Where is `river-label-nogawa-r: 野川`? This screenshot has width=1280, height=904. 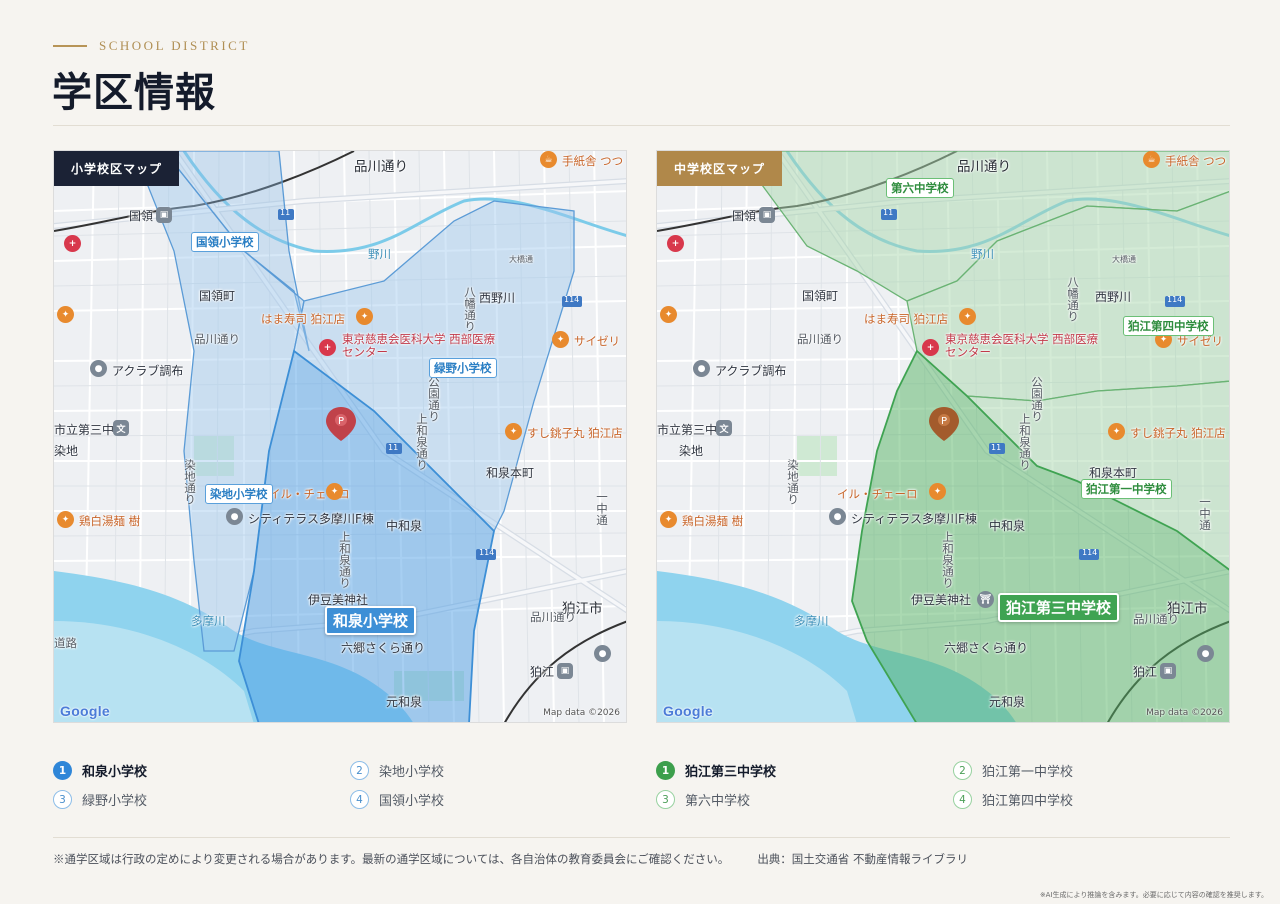 river-label-nogawa-r: 野川 is located at coordinates (982, 254).